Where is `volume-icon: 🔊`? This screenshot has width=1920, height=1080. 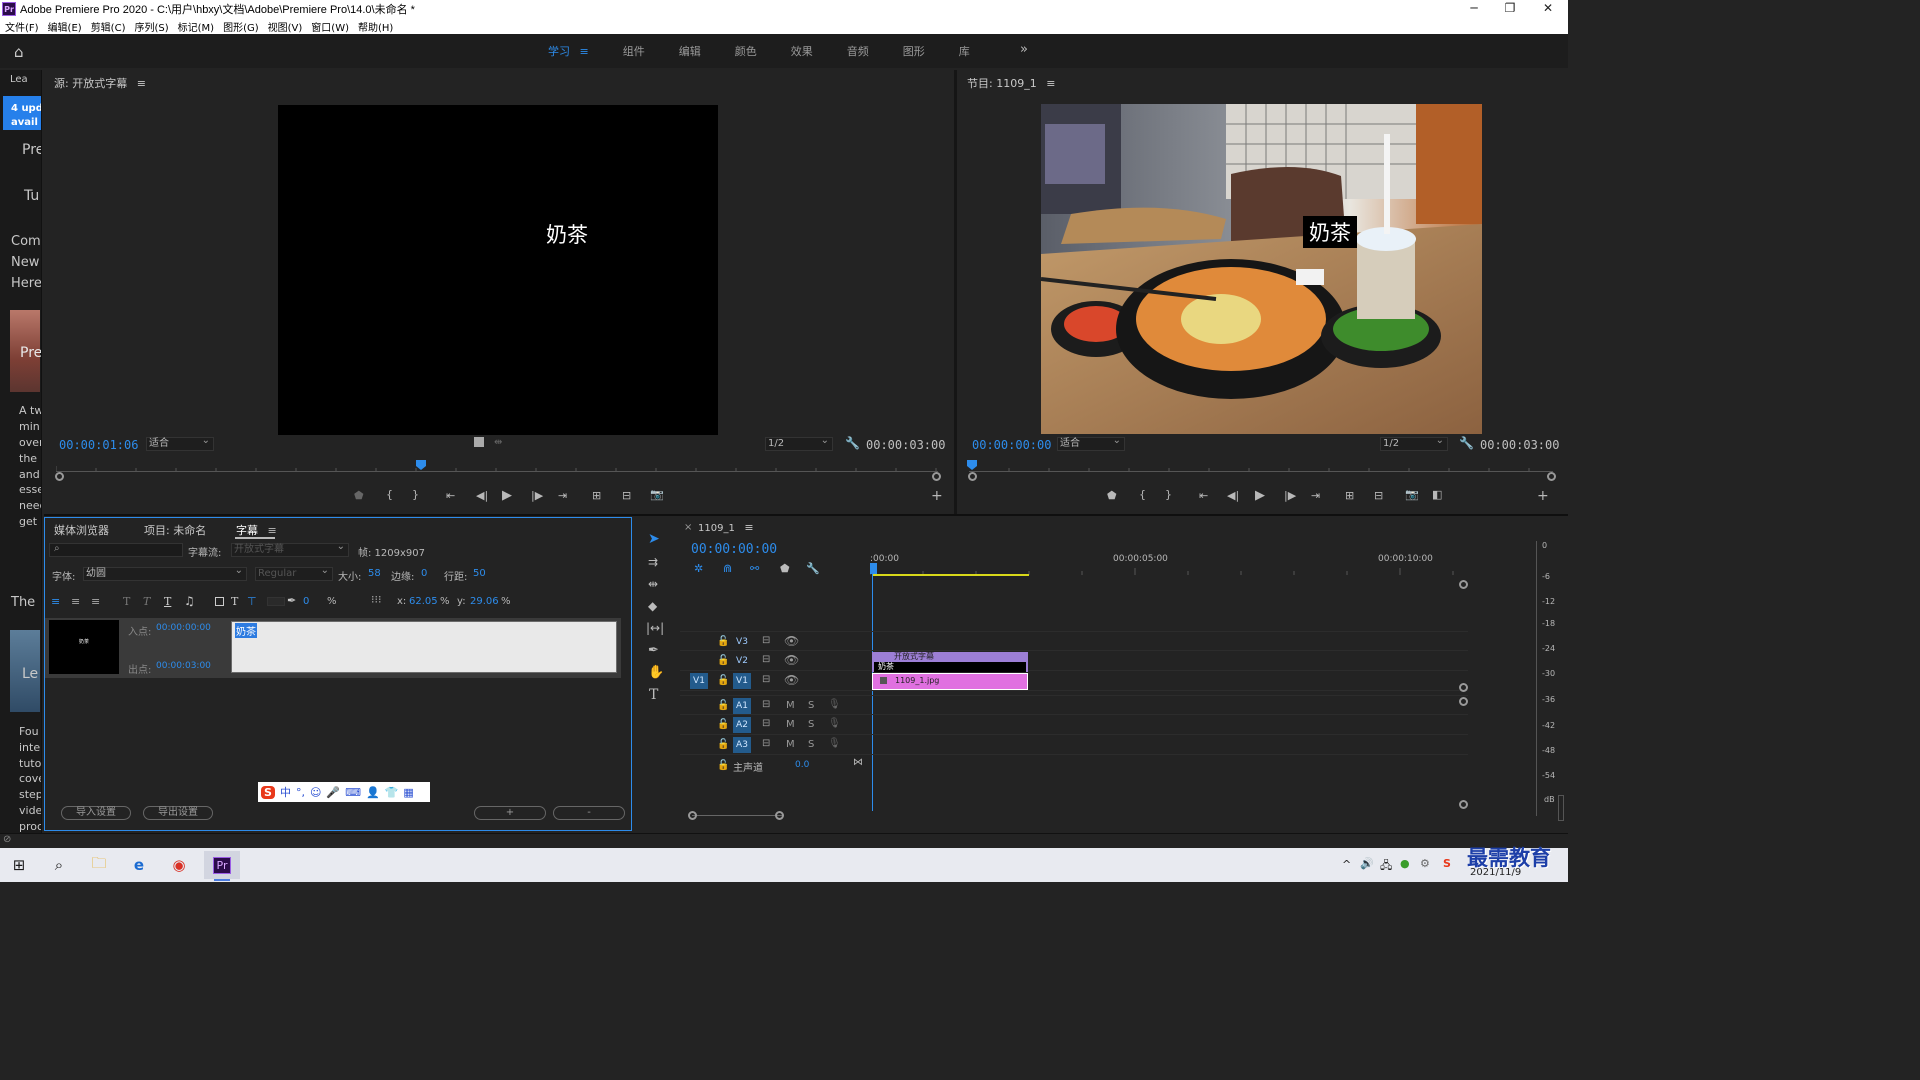
volume-icon: 🔊 is located at coordinates (1367, 863).